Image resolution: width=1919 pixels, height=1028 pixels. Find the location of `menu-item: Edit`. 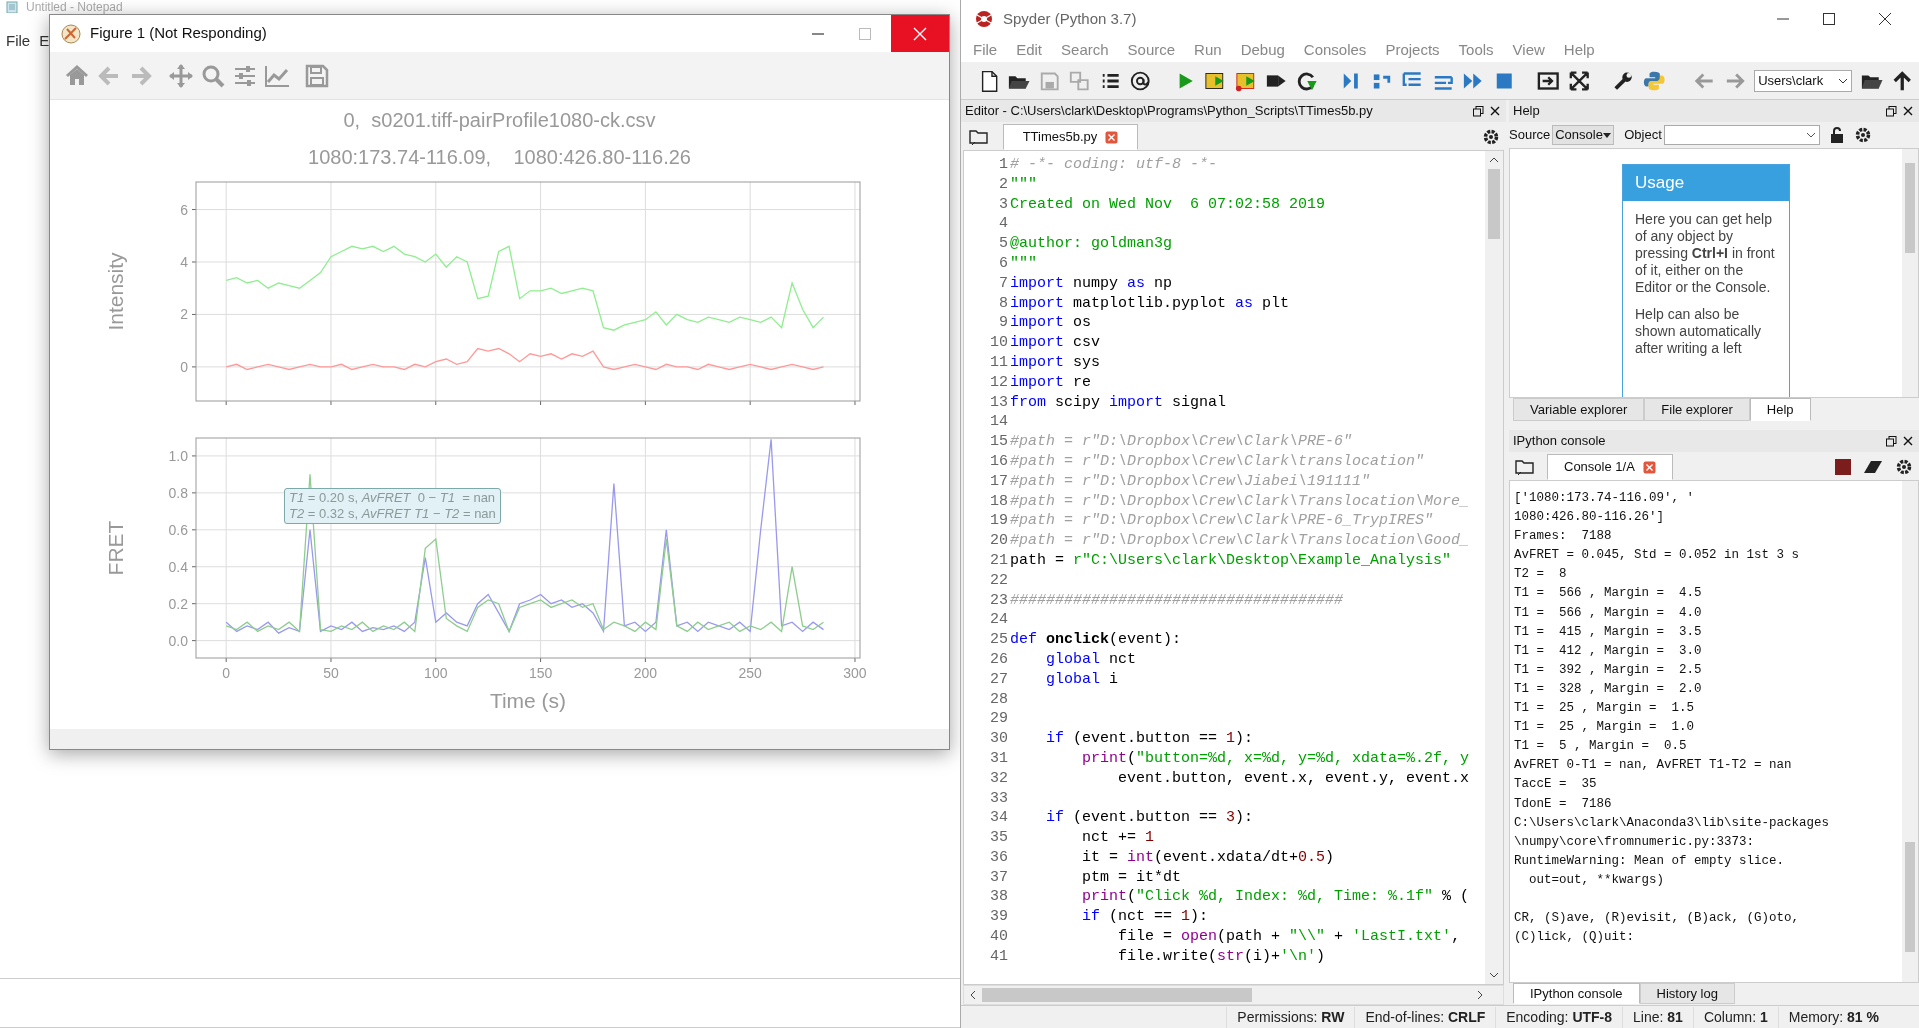

menu-item: Edit is located at coordinates (1029, 50).